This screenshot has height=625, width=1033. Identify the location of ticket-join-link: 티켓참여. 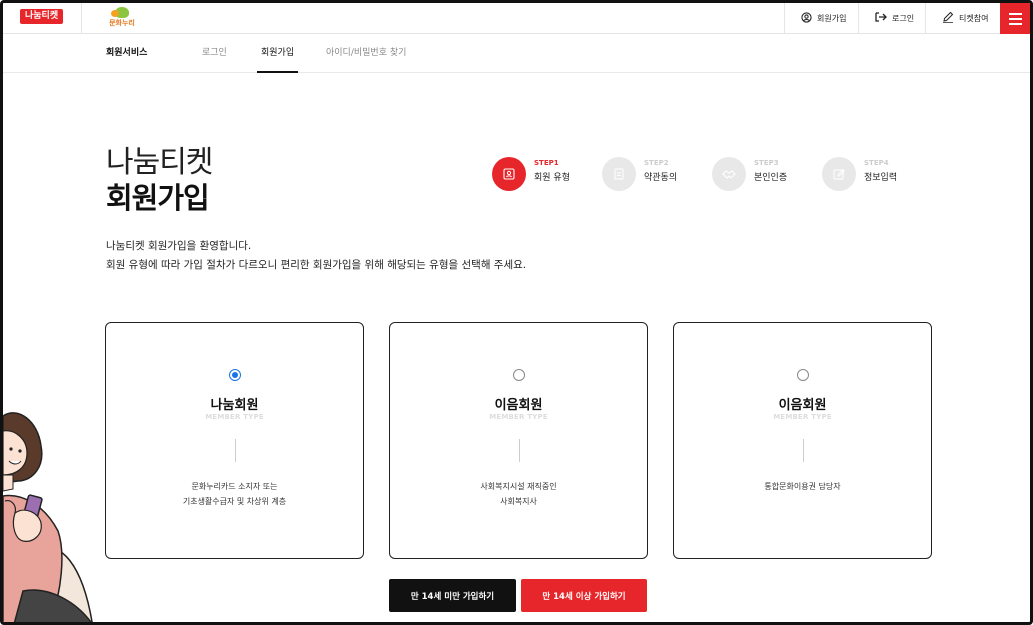
(964, 18).